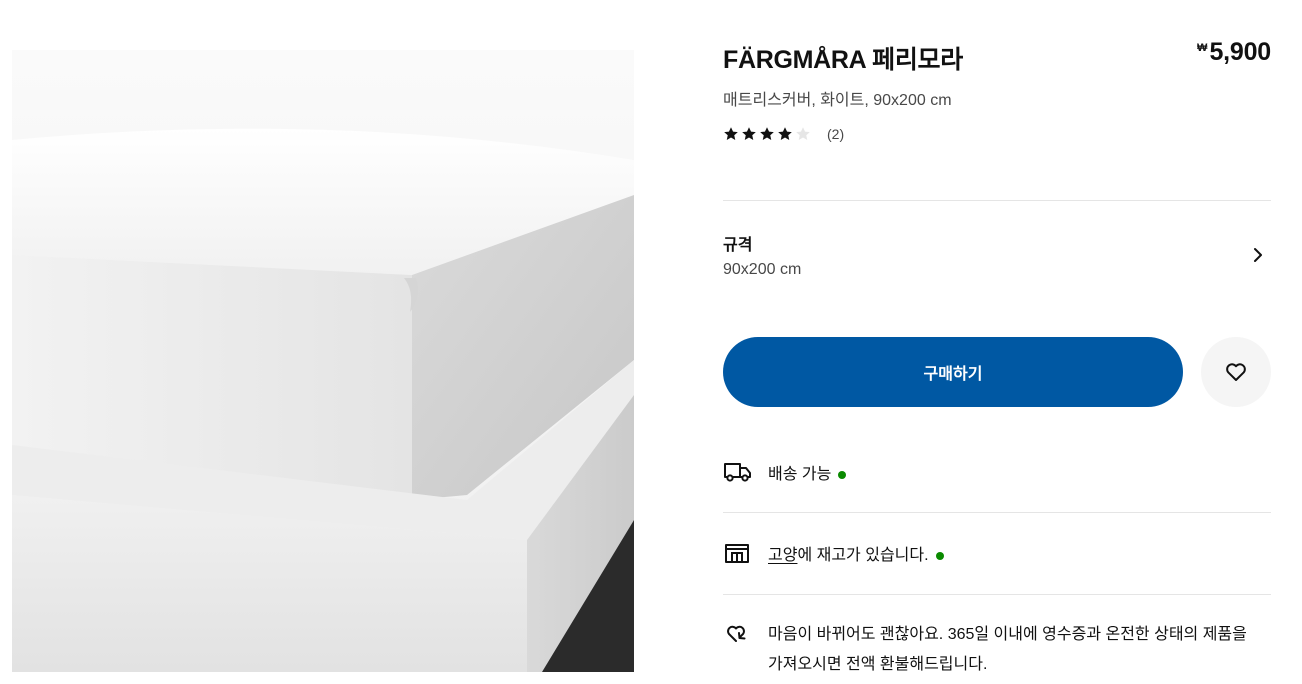 The width and height of the screenshot is (1302, 684). Describe the element at coordinates (1240, 52) in the screenshot. I see `price-amount: 5,900` at that location.